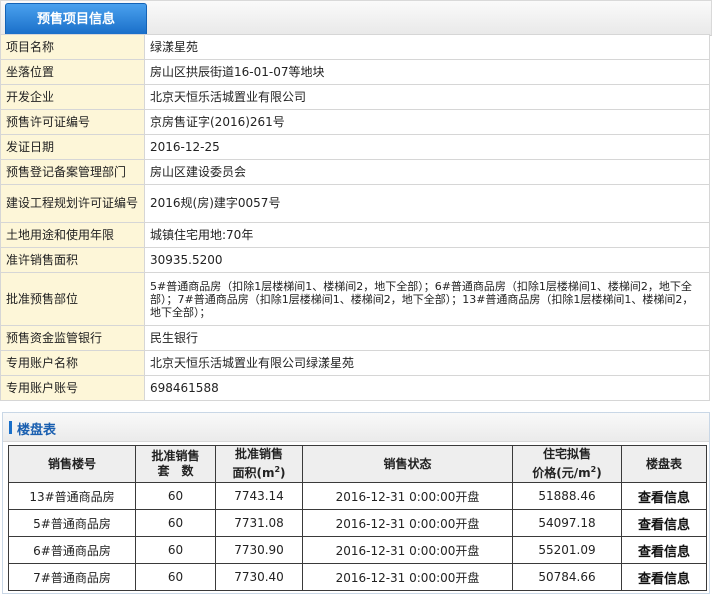 The image size is (712, 594). Describe the element at coordinates (259, 550) in the screenshot. I see `cell-area: 7730.90` at that location.